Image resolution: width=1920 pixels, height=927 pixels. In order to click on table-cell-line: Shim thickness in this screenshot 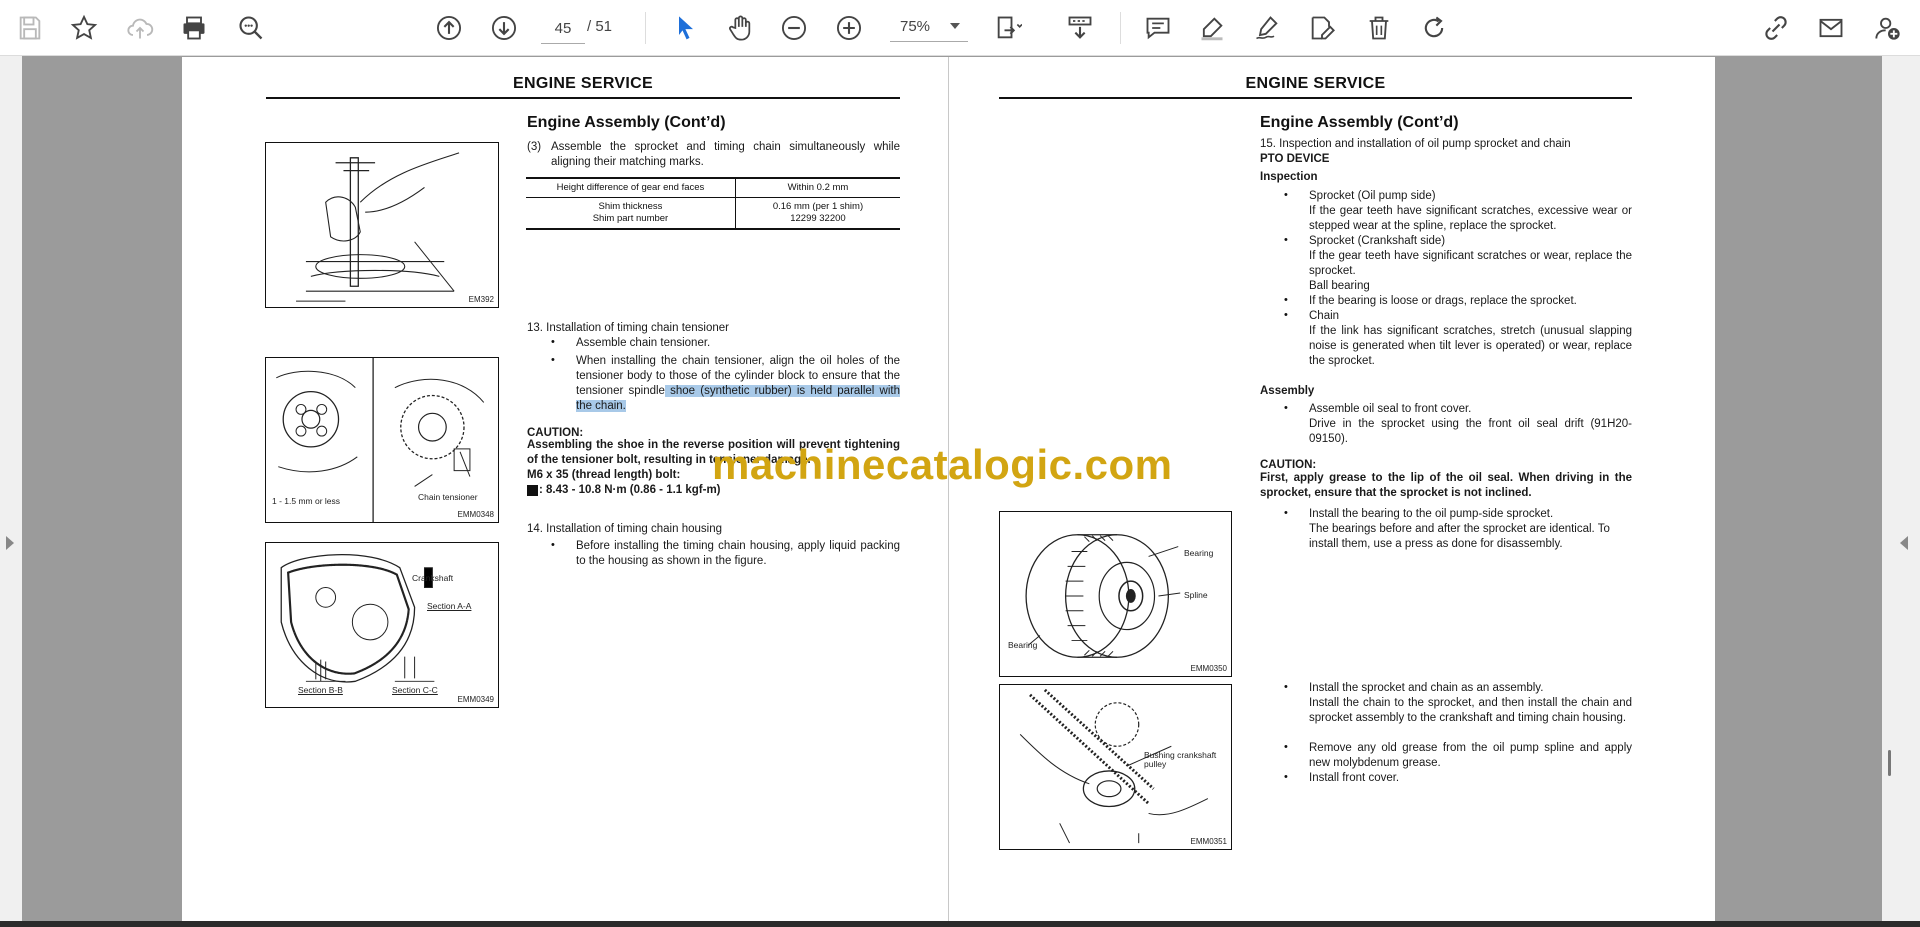, I will do `click(630, 206)`.